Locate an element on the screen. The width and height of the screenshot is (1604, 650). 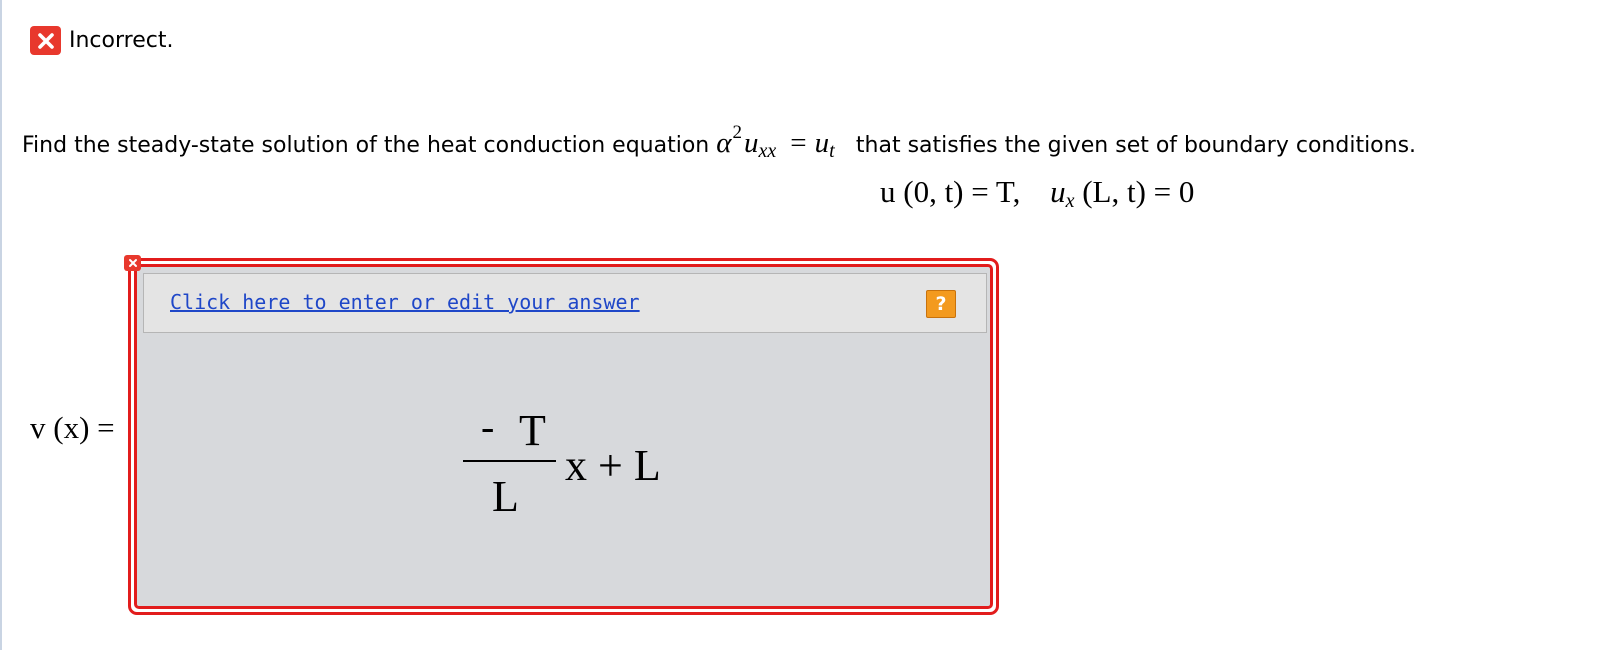
status-text: Incorrect. is located at coordinates (121, 40).